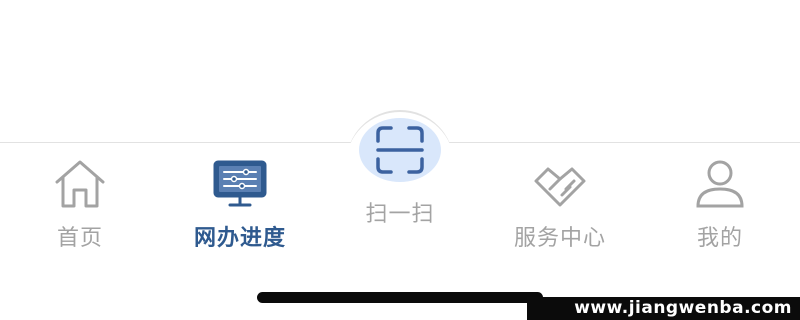 The image size is (800, 320). I want to click on tab-scan: 扫一扫, so click(400, 173).